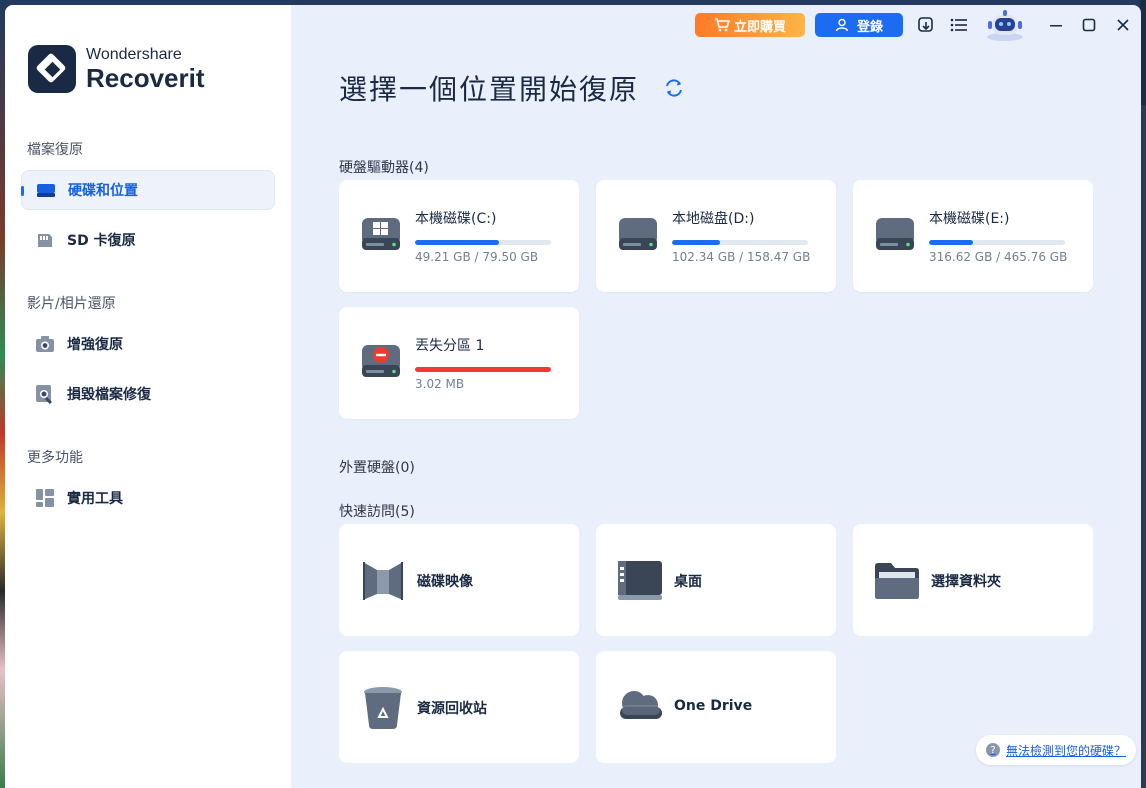 Image resolution: width=1146 pixels, height=788 pixels. Describe the element at coordinates (1123, 25) in the screenshot. I see `close-icon` at that location.